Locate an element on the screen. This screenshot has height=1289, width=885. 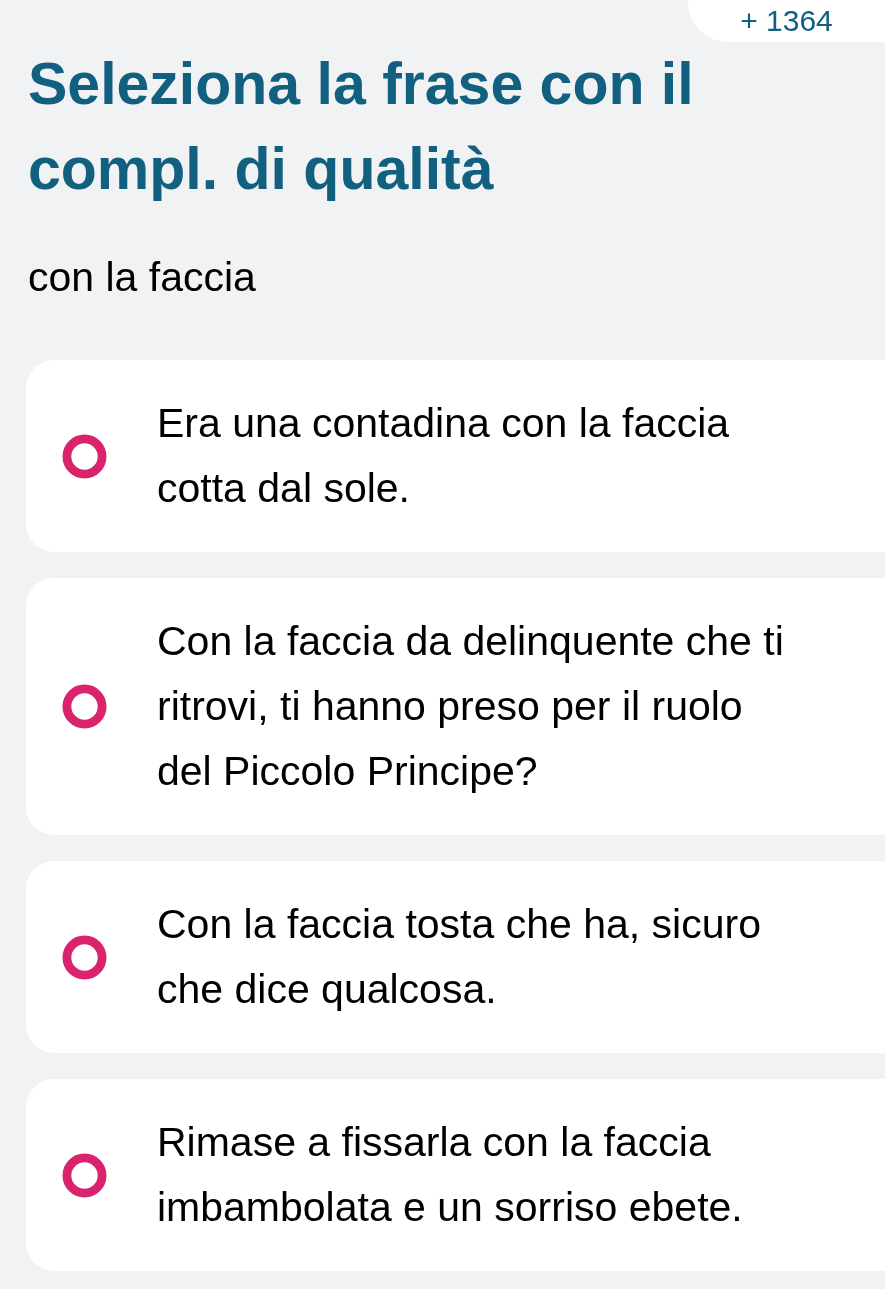
question-prompt: con la faccia is located at coordinates (142, 277).